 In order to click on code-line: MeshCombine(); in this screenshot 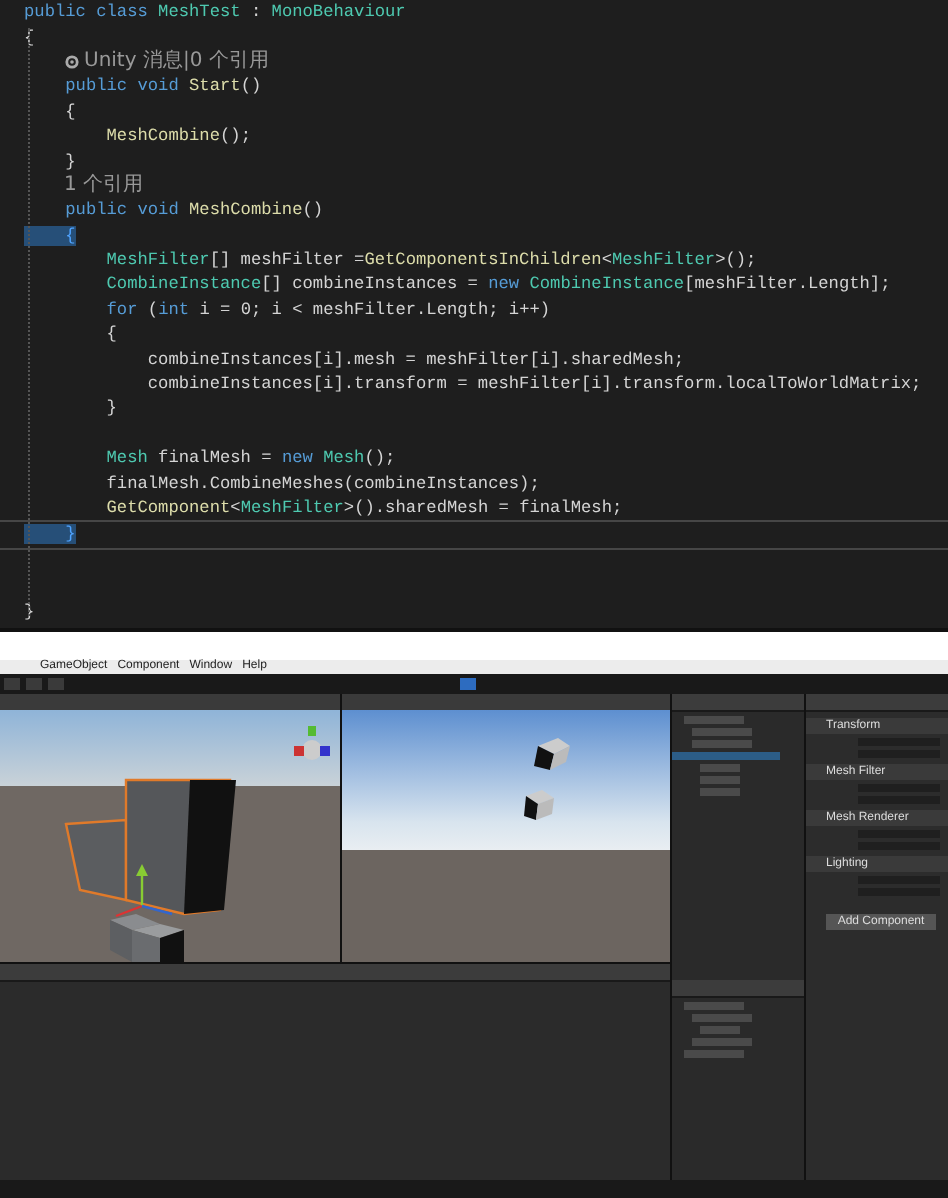, I will do `click(177, 136)`.